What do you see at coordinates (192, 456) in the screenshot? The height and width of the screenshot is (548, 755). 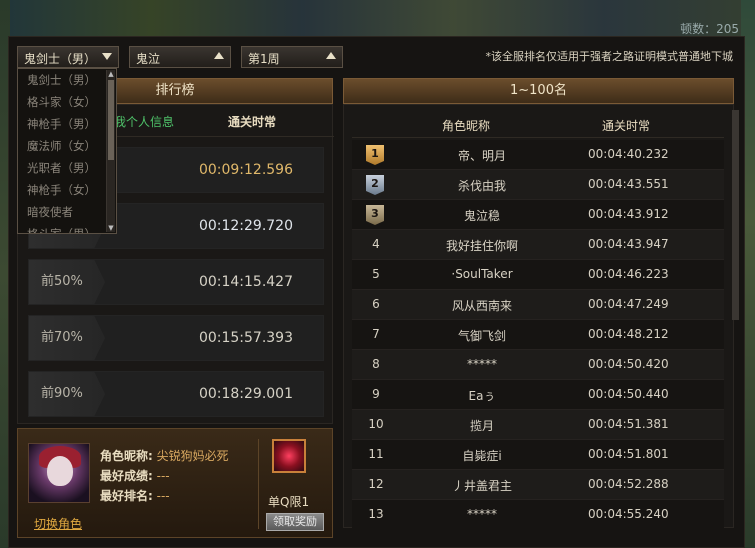 I see `nickname-value: 尖锐狗妈必死` at bounding box center [192, 456].